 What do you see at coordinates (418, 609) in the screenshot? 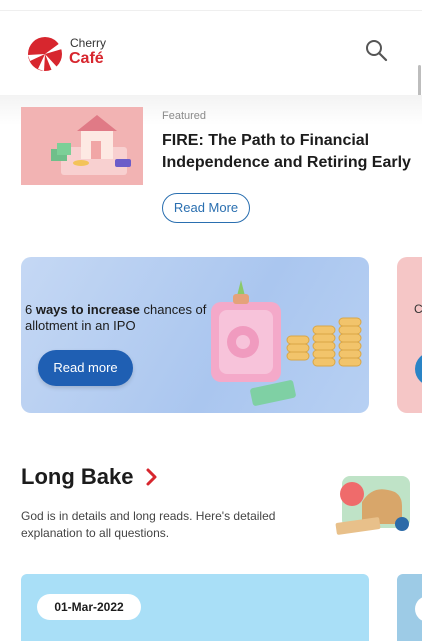
I see `article-next-date-badge` at bounding box center [418, 609].